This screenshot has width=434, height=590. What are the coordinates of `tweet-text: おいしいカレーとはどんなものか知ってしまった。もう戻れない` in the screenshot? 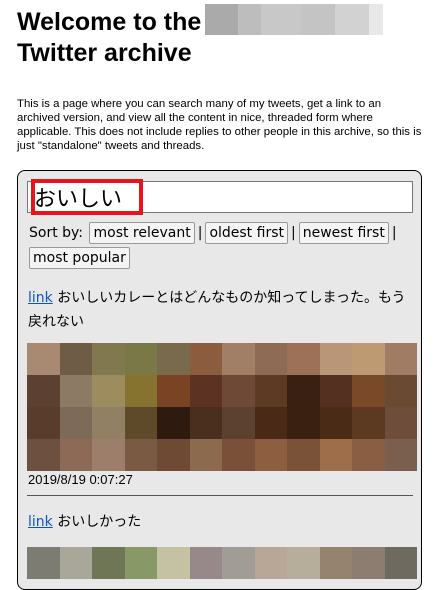 It's located at (217, 310).